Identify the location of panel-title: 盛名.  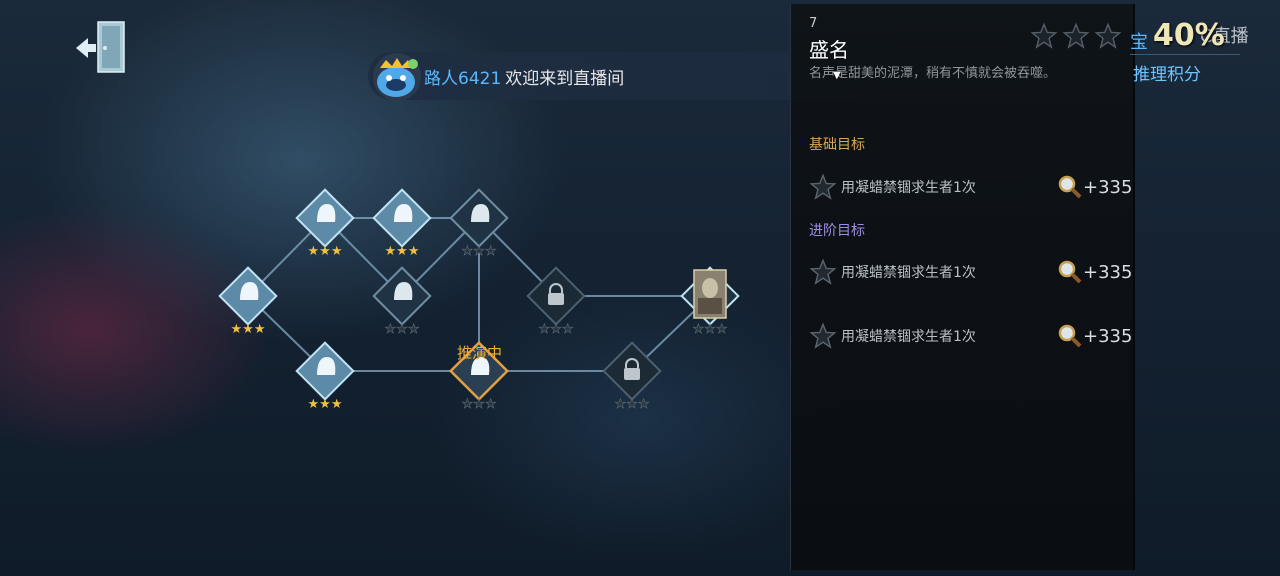
(829, 50).